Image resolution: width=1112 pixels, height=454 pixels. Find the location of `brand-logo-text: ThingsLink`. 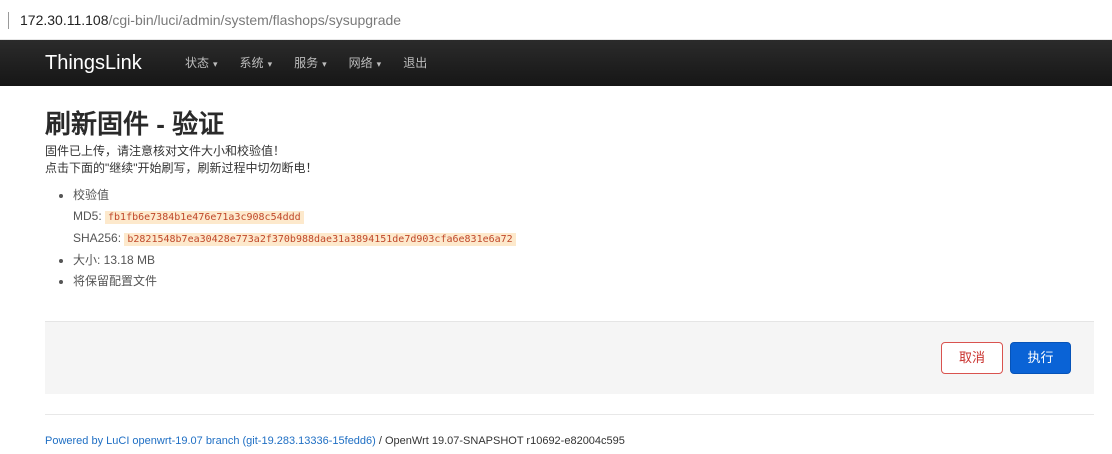

brand-logo-text: ThingsLink is located at coordinates (93, 63).